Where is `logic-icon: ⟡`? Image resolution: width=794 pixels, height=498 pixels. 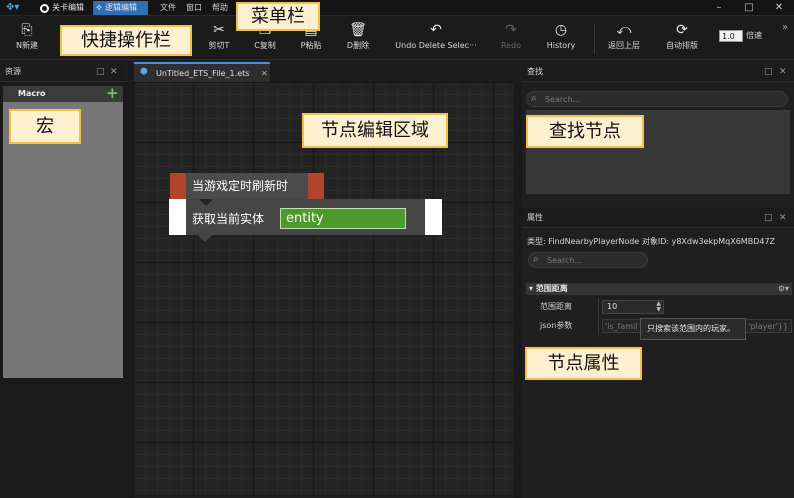
logic-icon: ⟡ is located at coordinates (99, 8).